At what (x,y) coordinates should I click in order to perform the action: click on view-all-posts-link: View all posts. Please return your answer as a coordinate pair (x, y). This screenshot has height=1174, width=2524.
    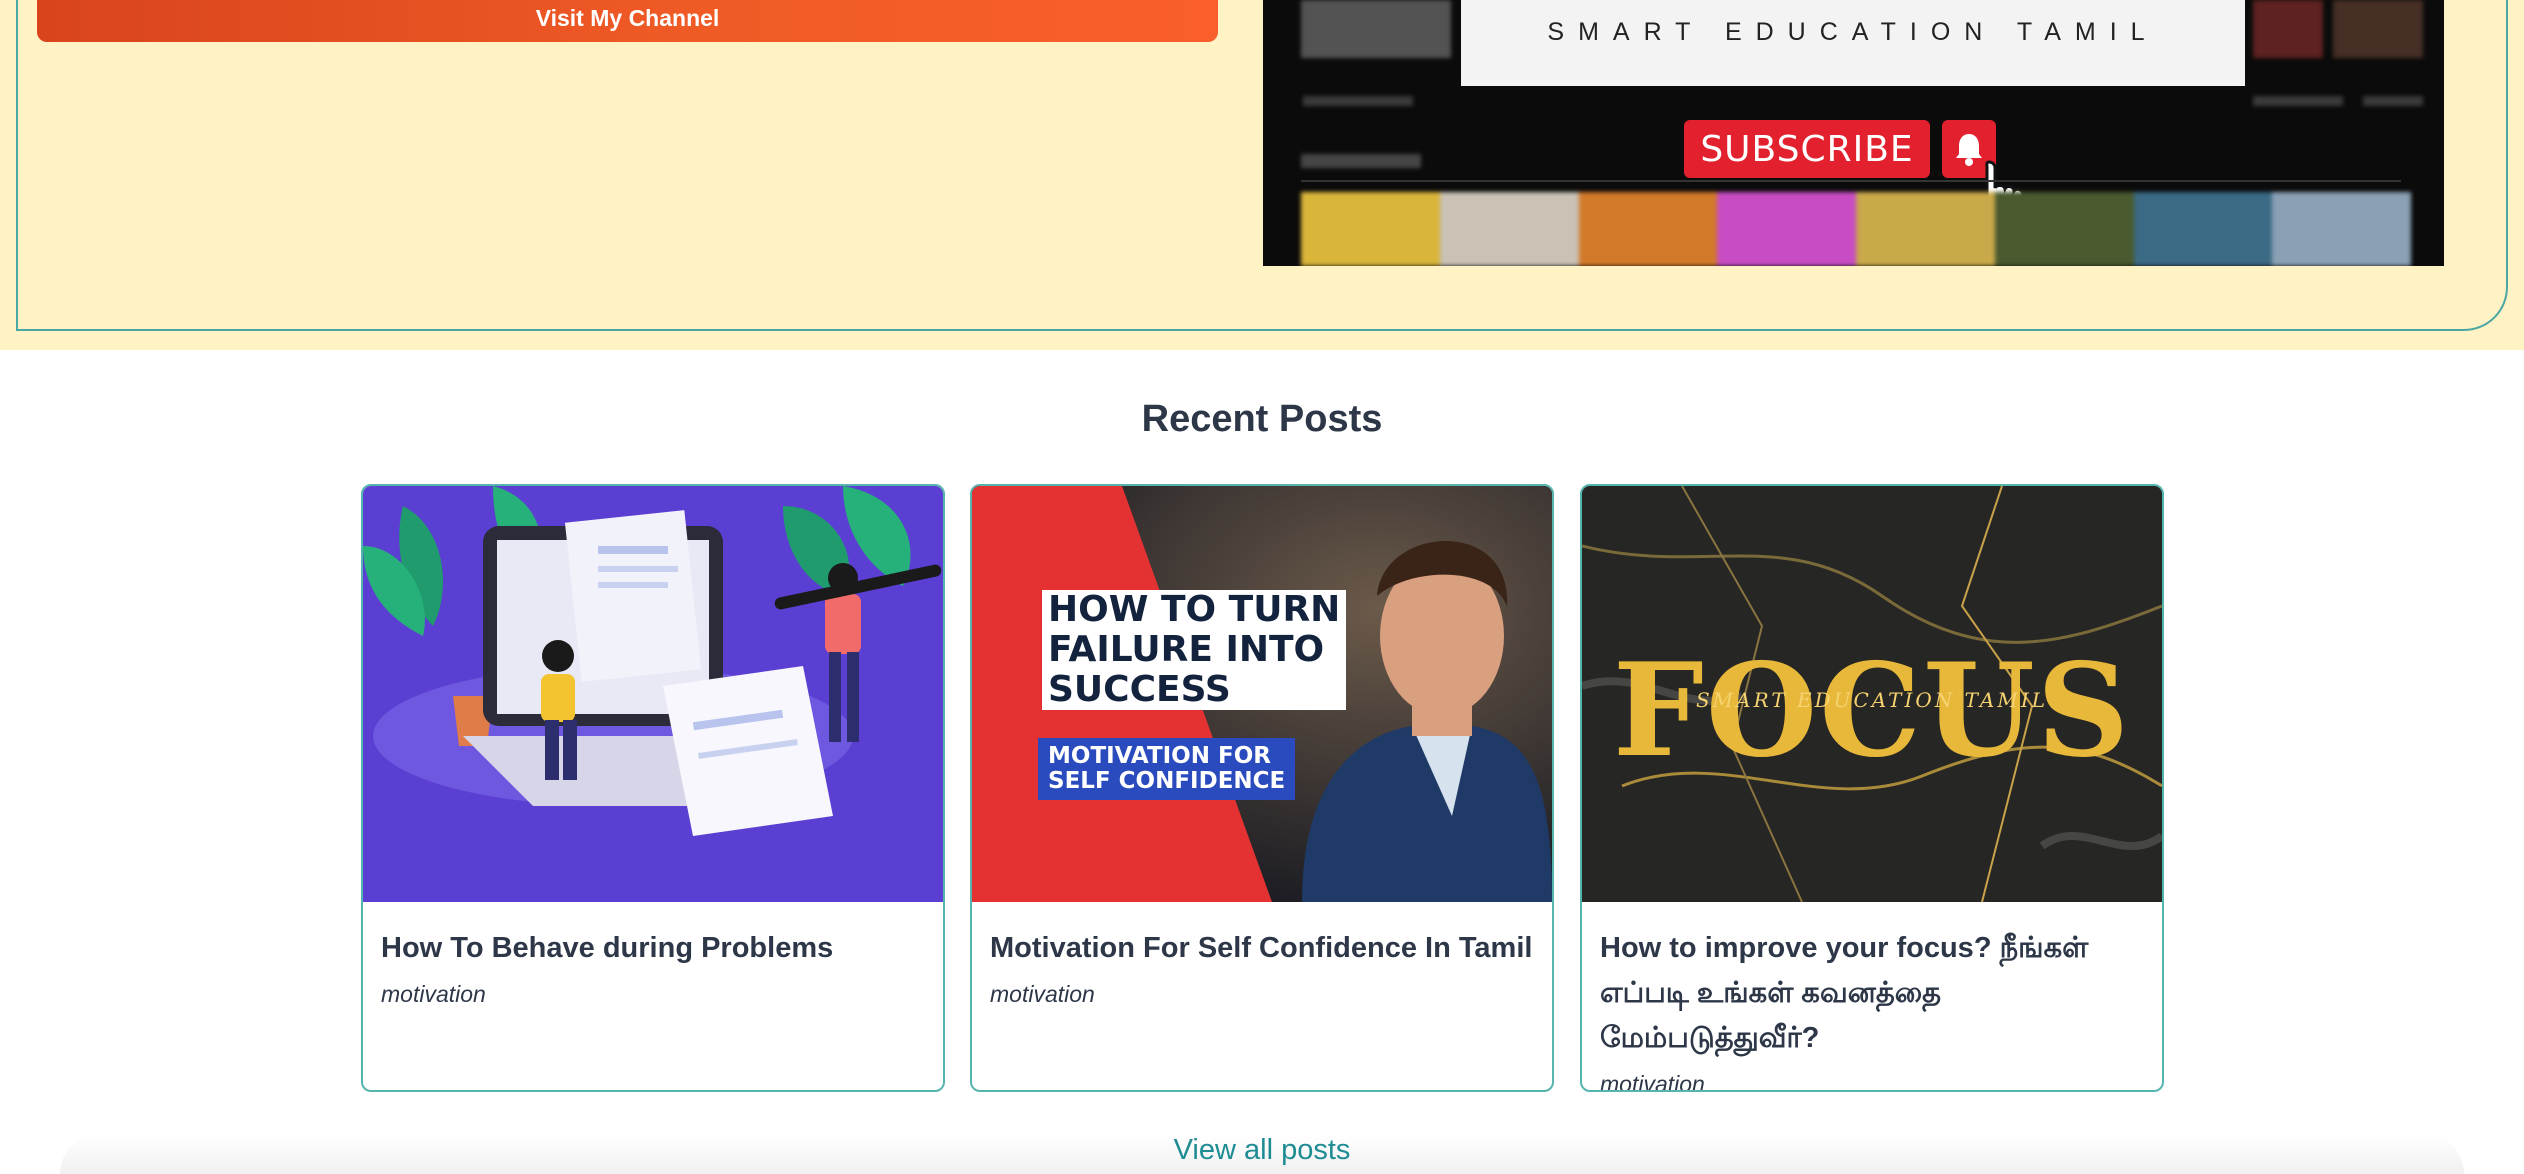
    Looking at the image, I should click on (1262, 1150).